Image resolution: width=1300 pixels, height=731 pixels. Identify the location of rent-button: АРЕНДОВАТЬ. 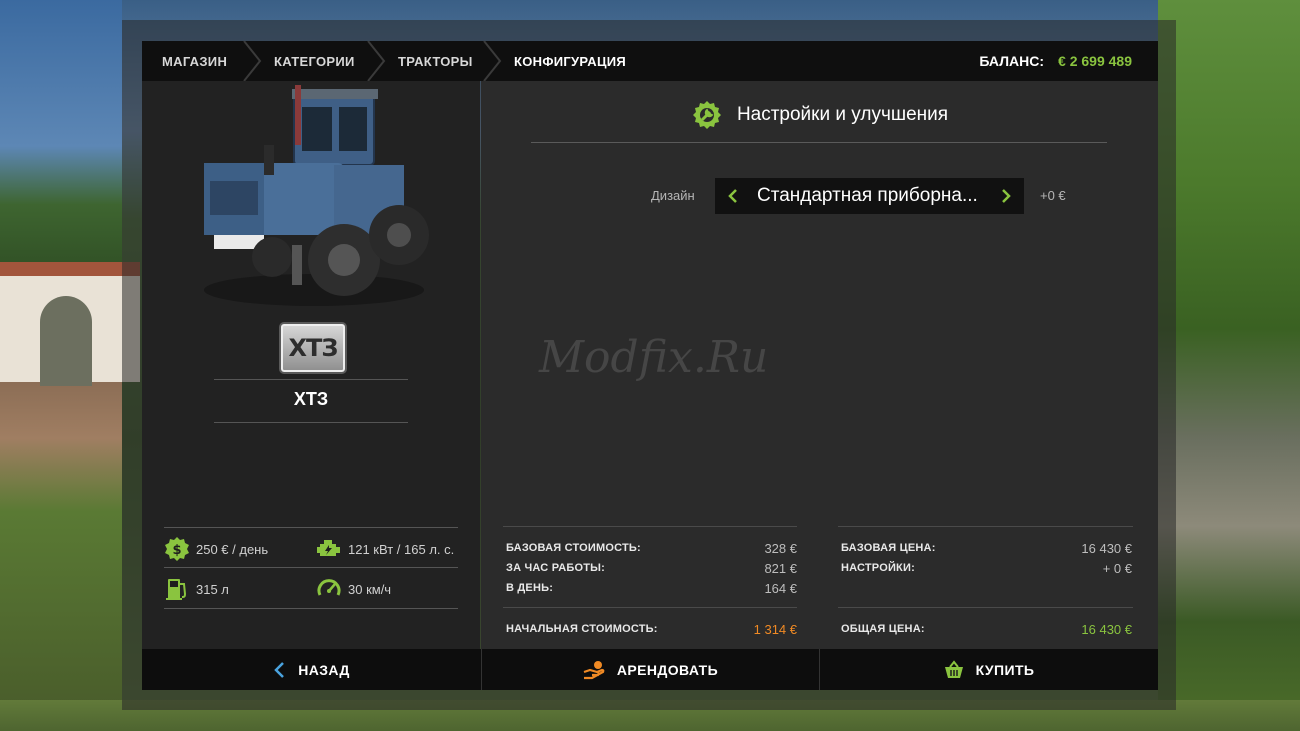
(650, 669).